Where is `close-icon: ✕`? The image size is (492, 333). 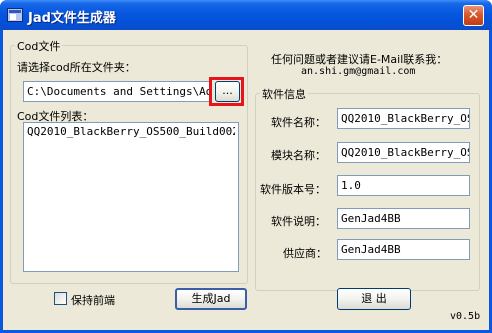
close-icon: ✕ is located at coordinates (473, 15).